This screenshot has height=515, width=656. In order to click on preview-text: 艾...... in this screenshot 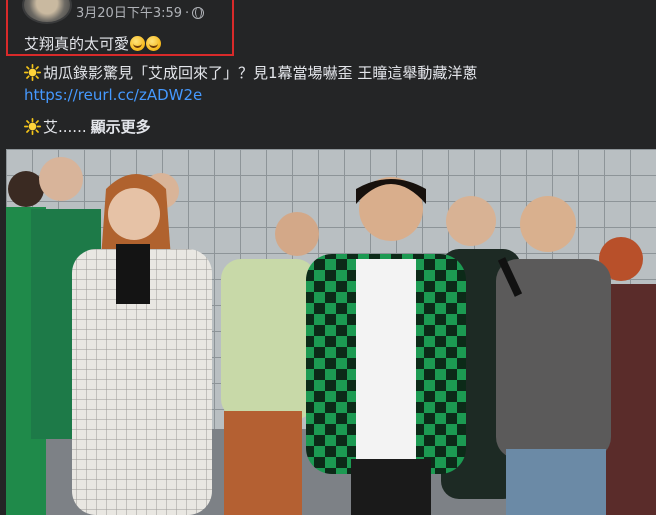, I will do `click(65, 127)`.